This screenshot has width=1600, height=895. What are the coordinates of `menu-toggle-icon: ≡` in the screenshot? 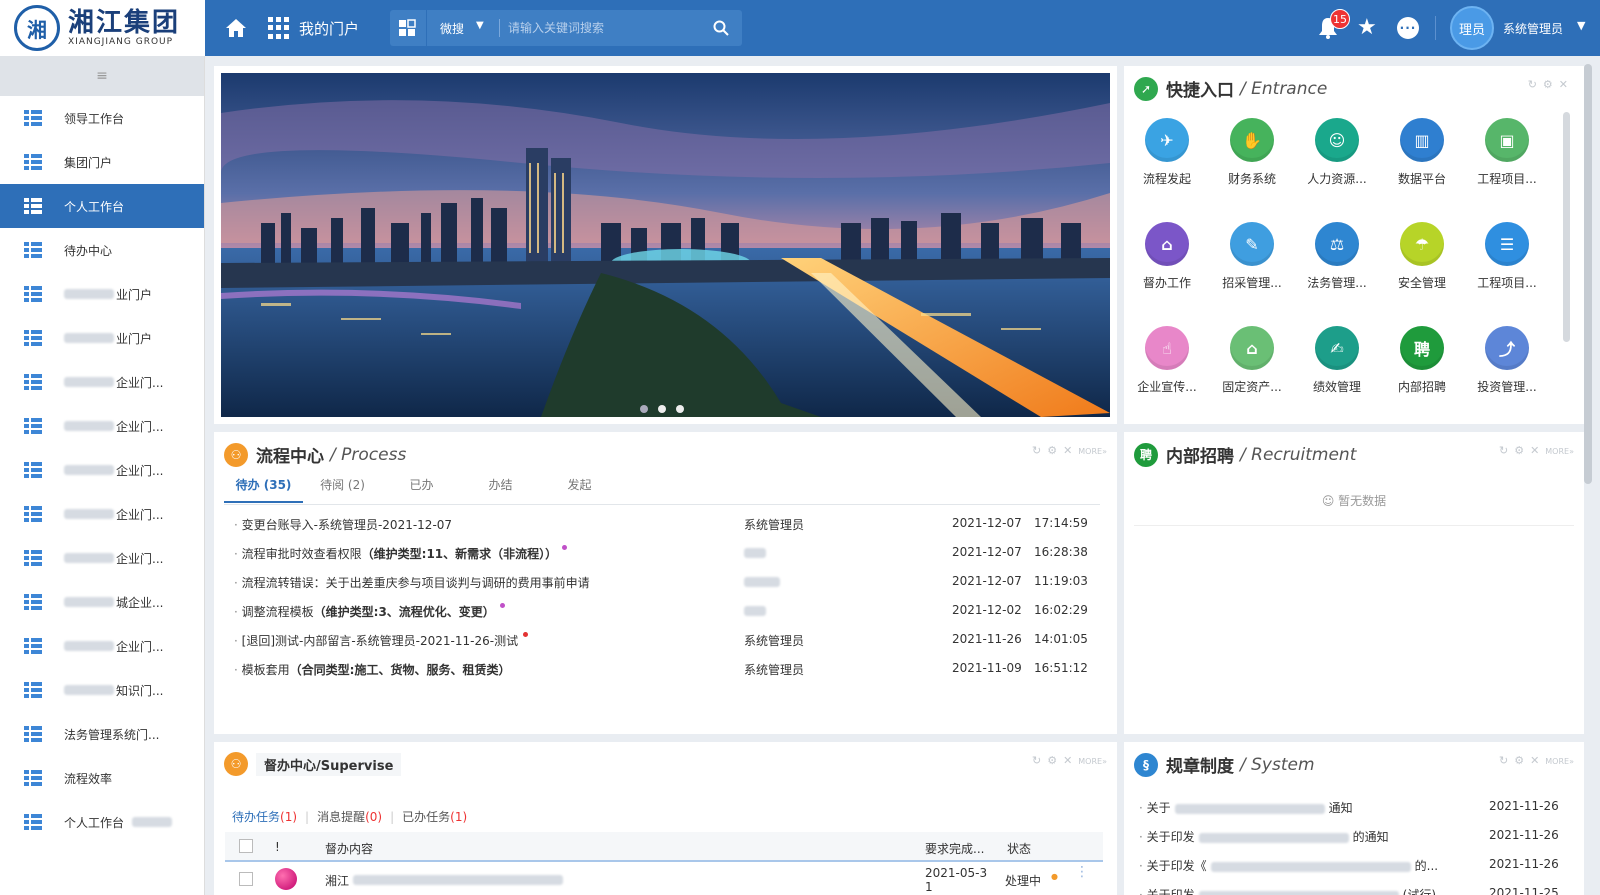 It's located at (102, 76).